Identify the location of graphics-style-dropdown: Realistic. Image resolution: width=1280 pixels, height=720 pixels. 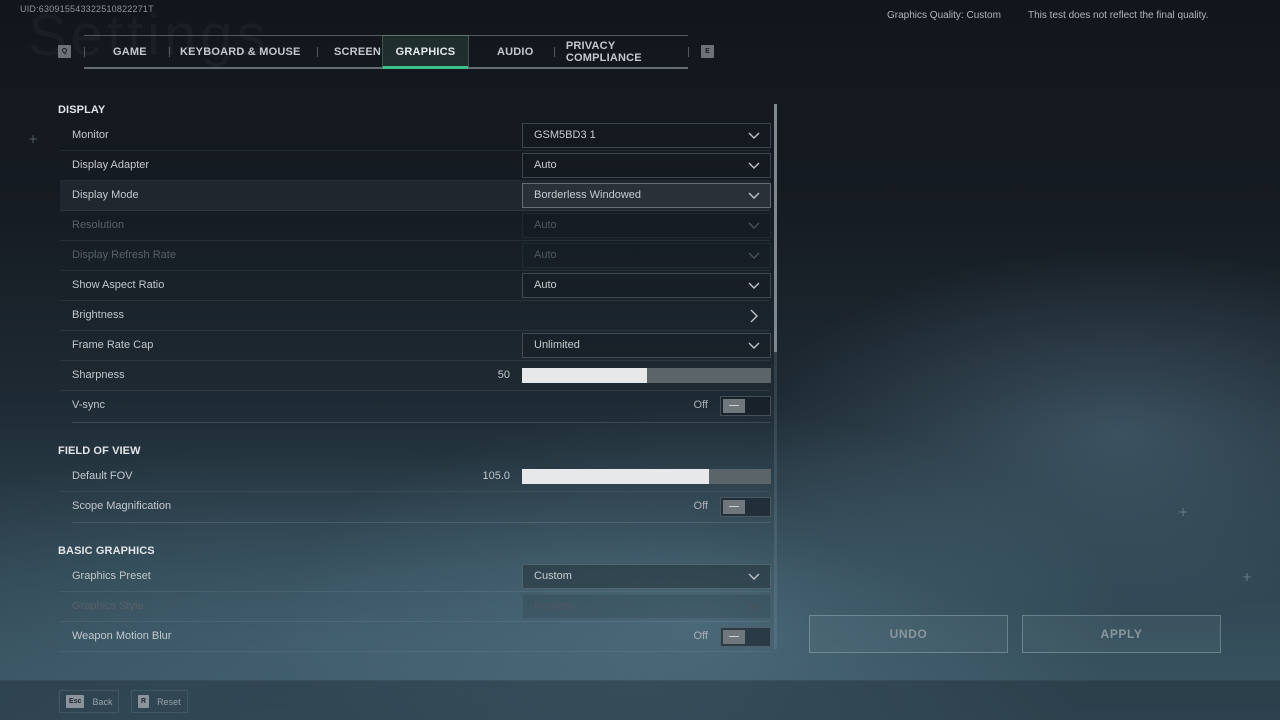
(646, 606).